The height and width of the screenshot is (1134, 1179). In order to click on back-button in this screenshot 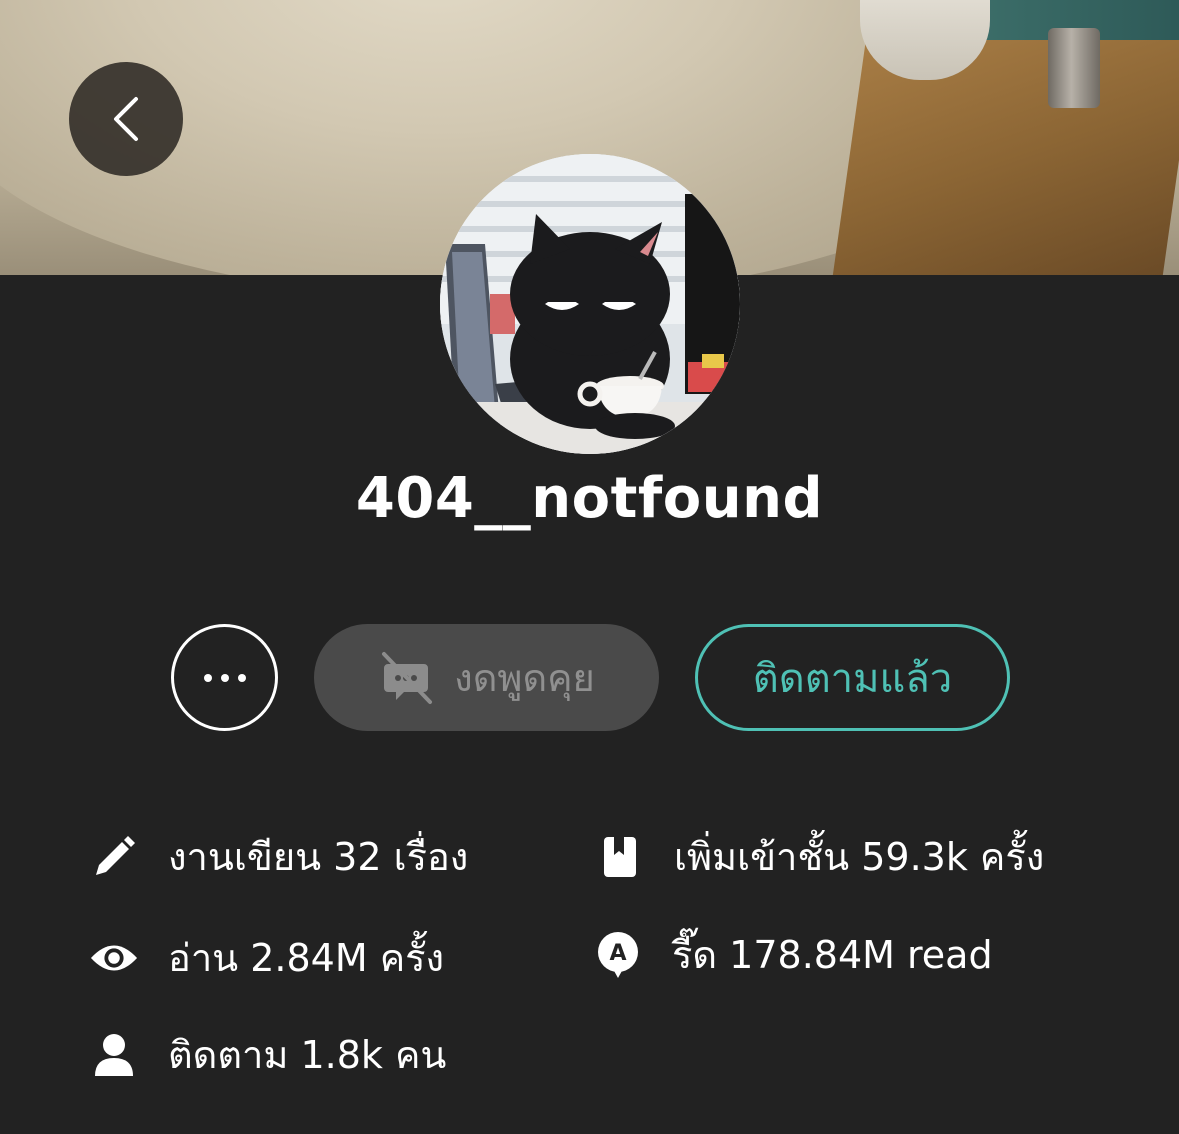, I will do `click(126, 119)`.